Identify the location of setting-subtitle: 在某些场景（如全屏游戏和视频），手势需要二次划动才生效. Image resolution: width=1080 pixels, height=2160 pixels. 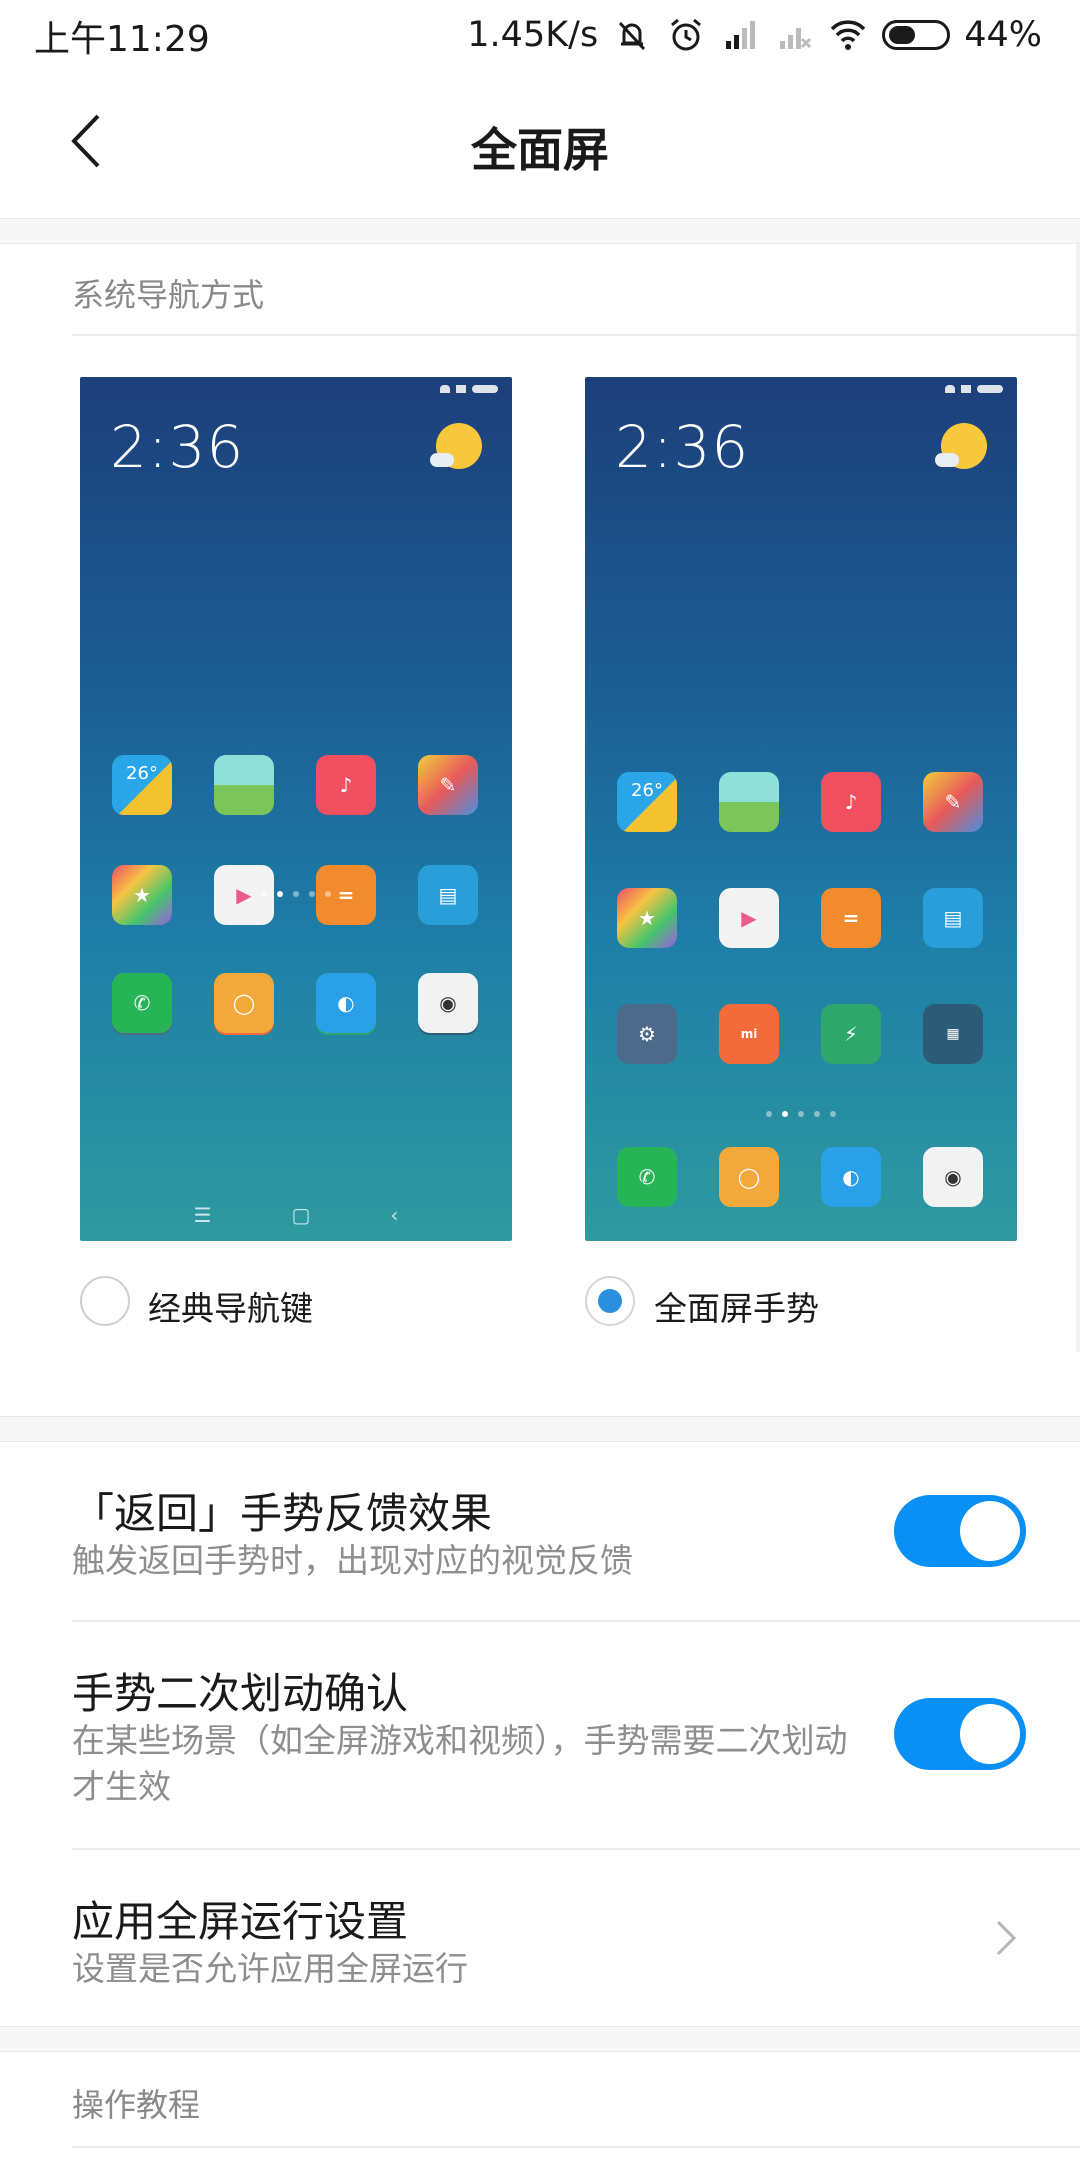
(460, 1763).